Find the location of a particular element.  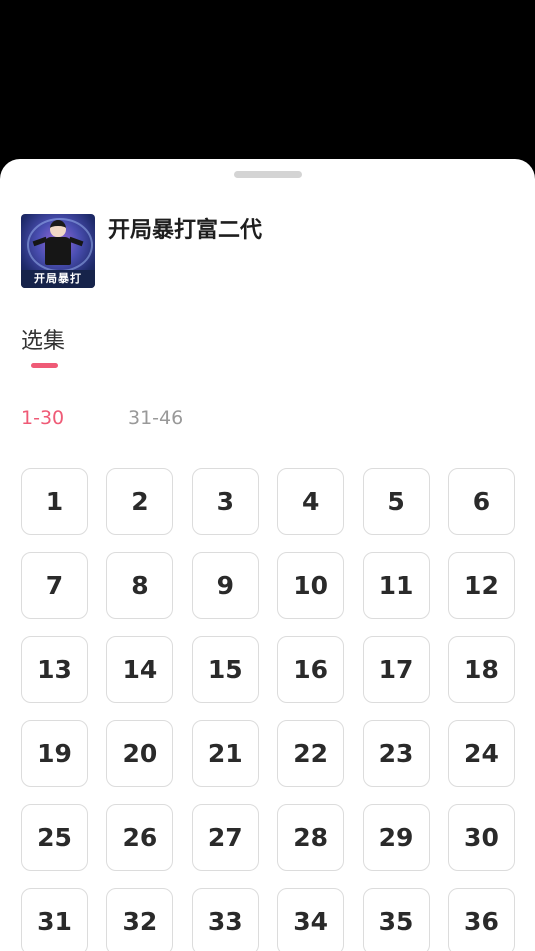

tab-active-indicator is located at coordinates (44, 365).